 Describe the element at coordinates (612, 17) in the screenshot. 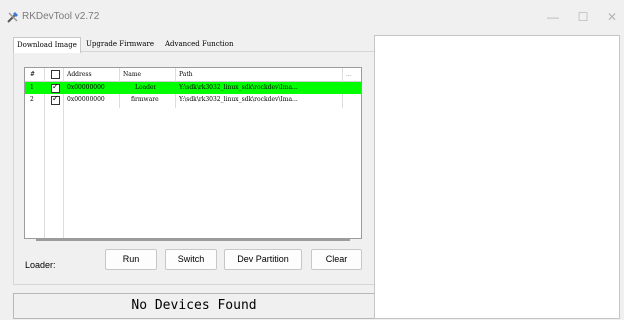

I see `close-button: ✕` at that location.